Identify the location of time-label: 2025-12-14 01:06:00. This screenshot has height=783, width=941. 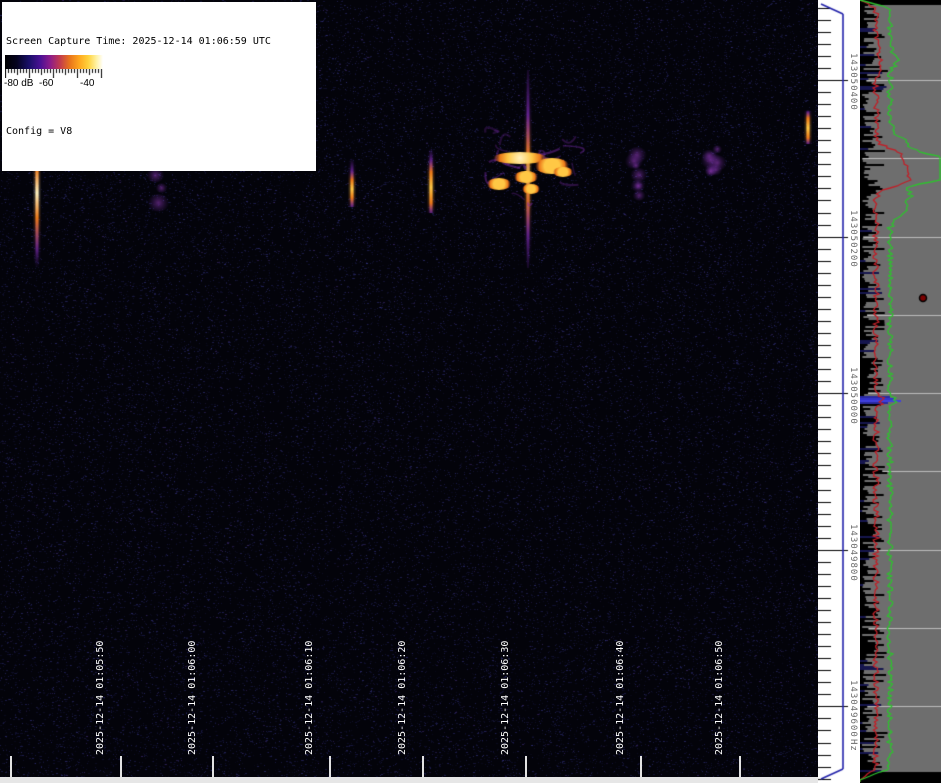
(192, 697).